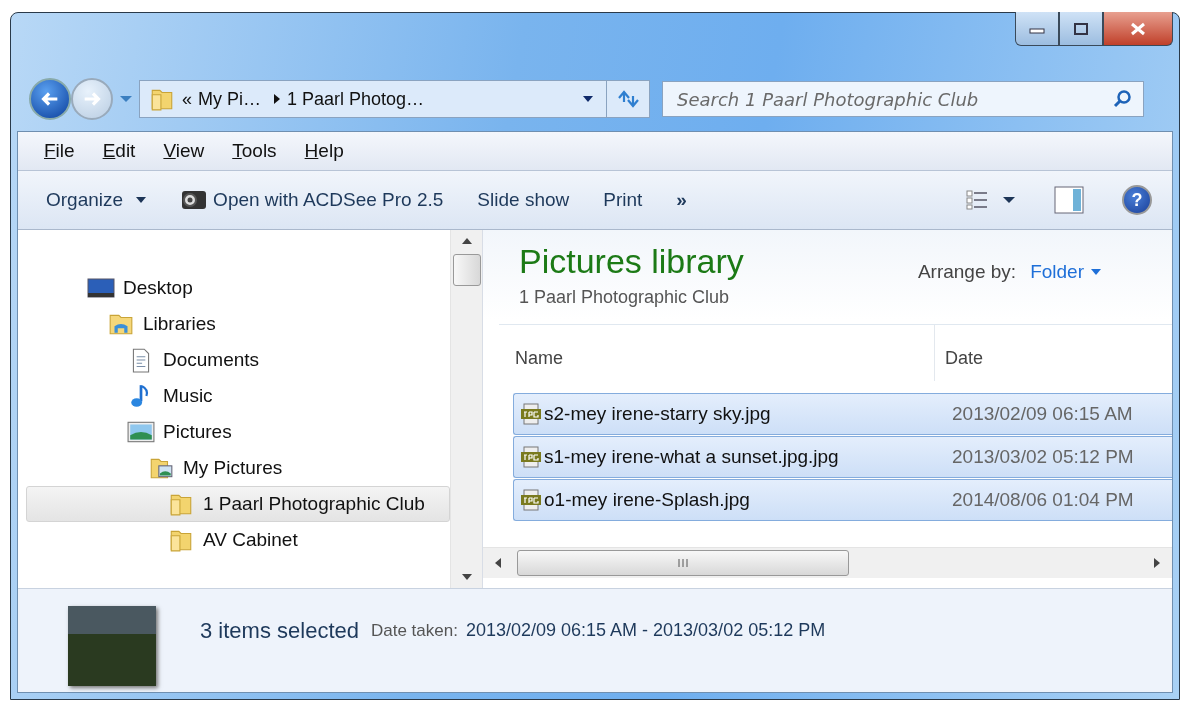 This screenshot has width=1188, height=711. Describe the element at coordinates (314, 504) in the screenshot. I see `tree-item-label: 1 Paarl Photographic Club` at that location.